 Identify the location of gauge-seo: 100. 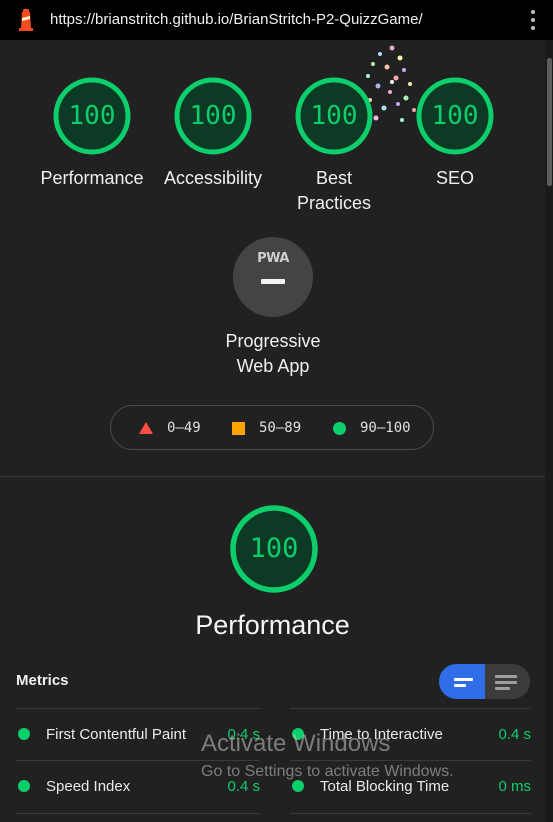
(455, 116).